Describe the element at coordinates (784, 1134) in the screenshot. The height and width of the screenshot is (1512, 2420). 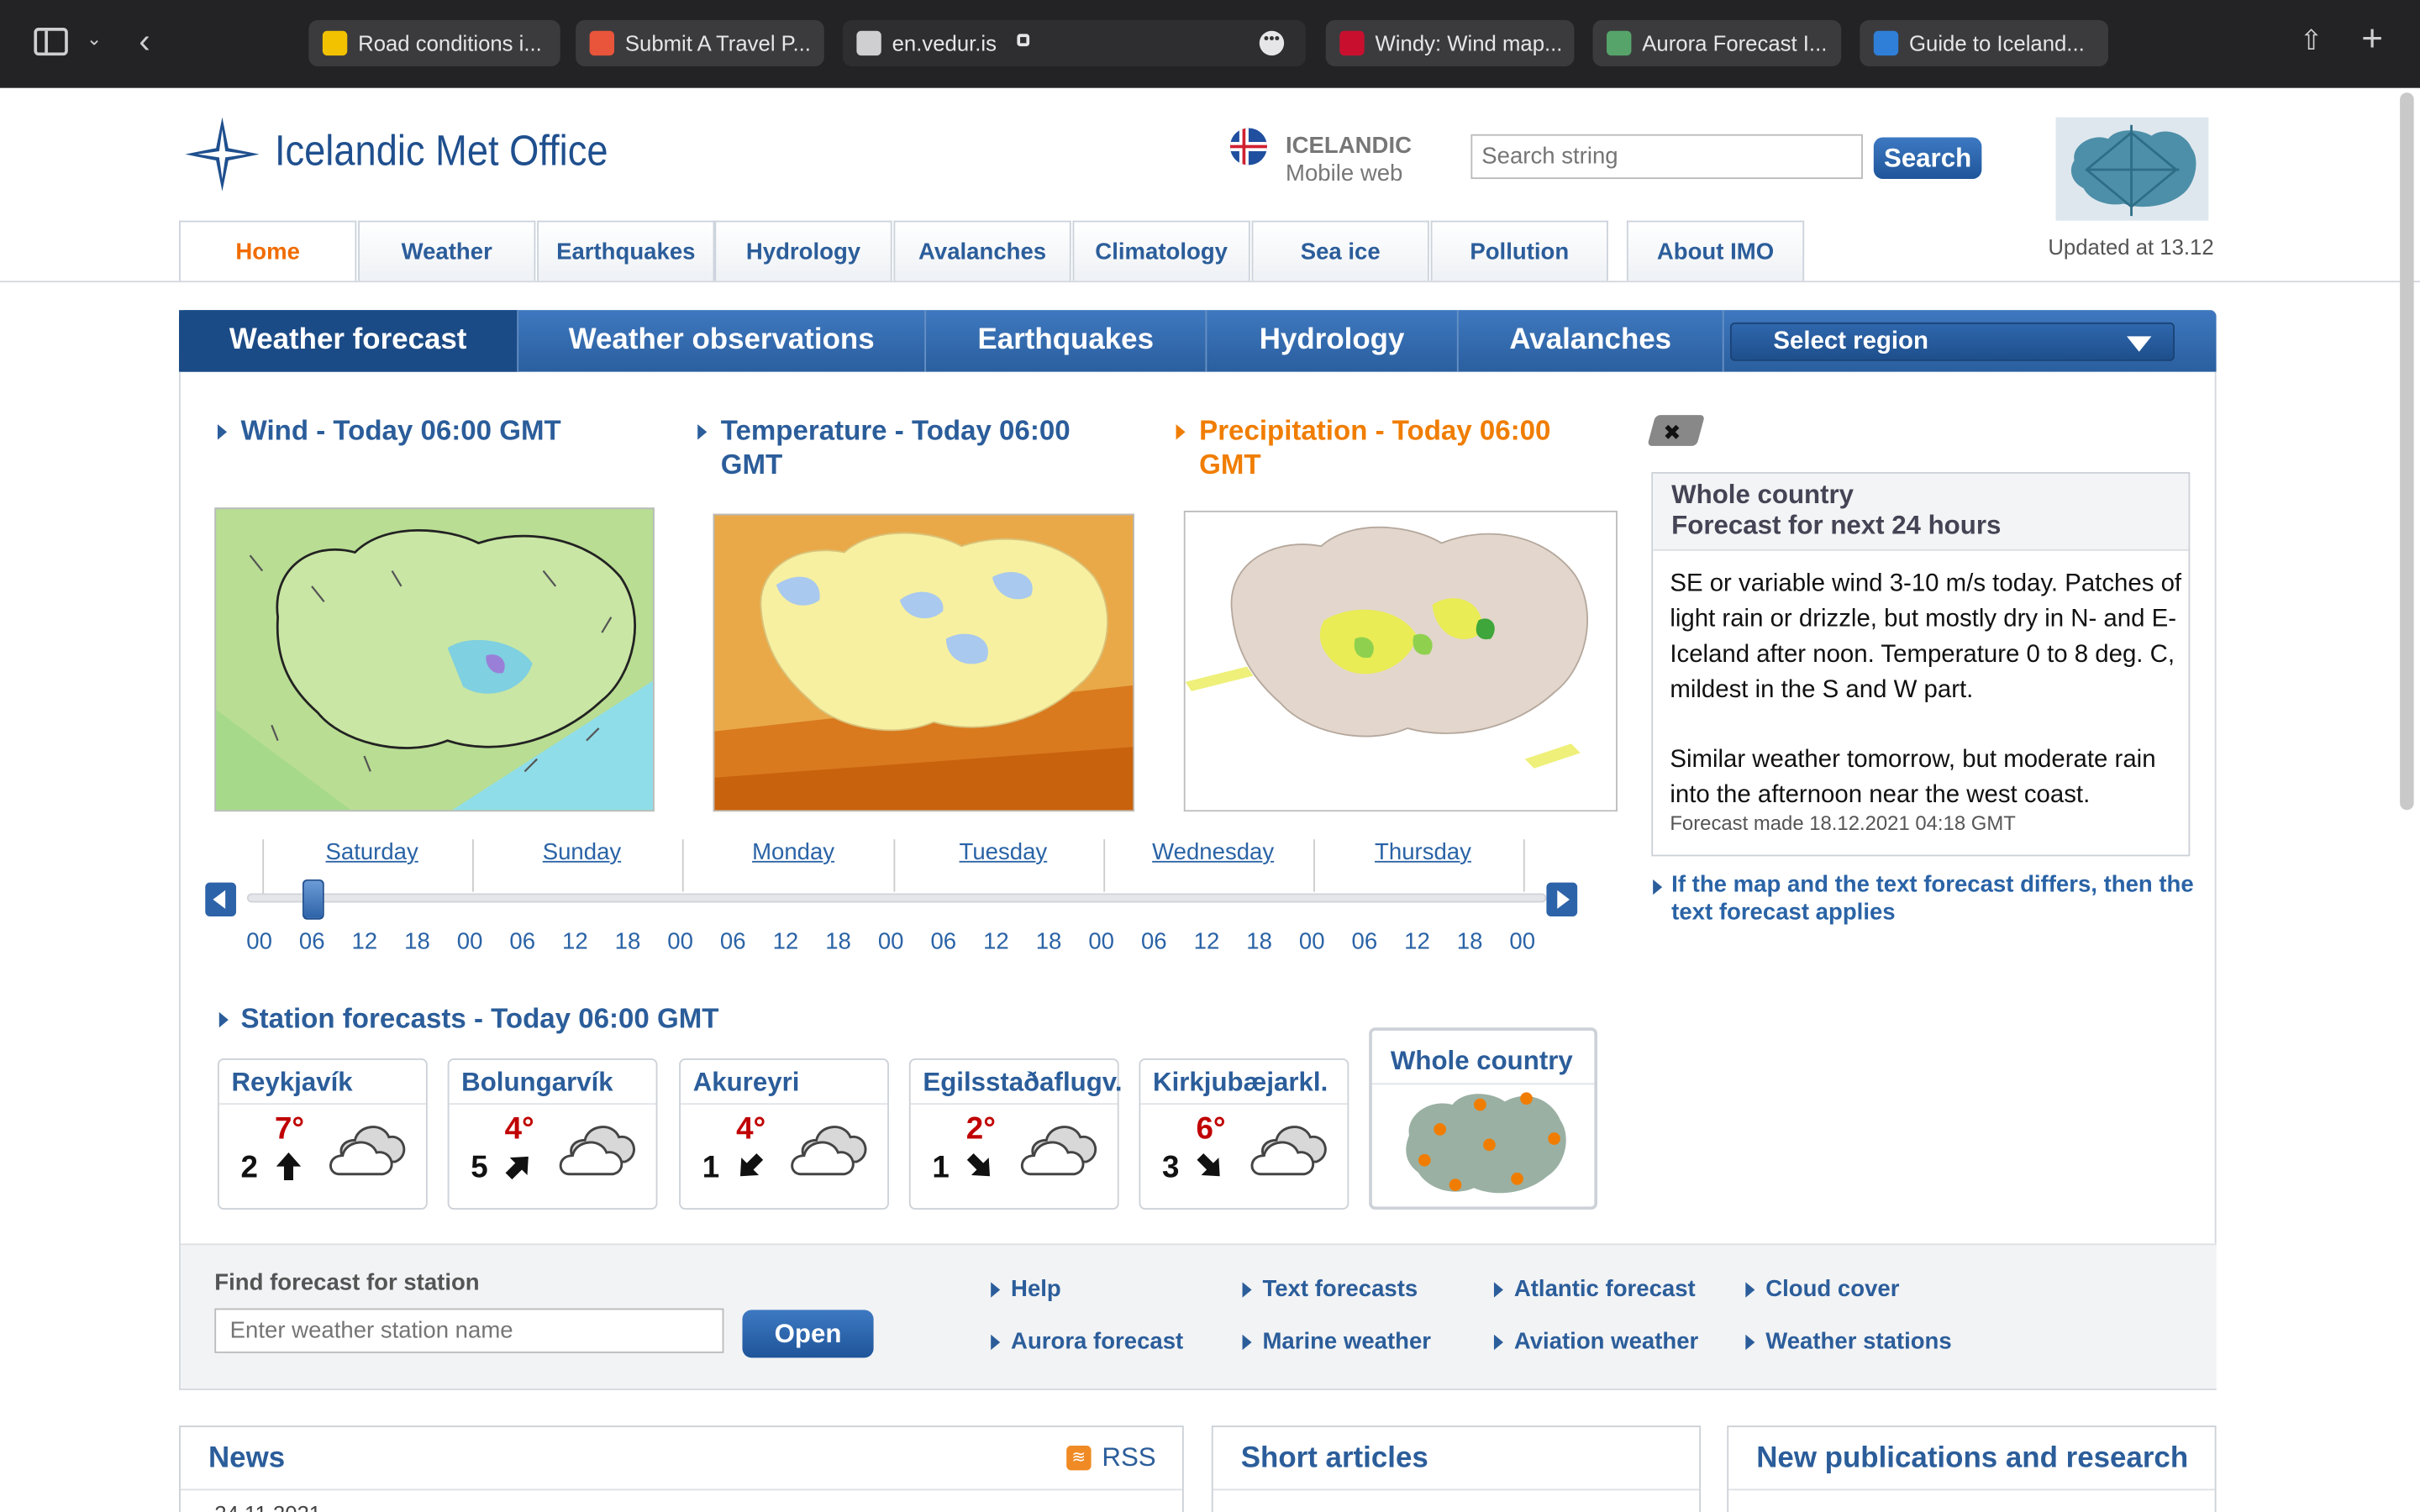
I see `station-card: Akureyri 4° 1` at that location.